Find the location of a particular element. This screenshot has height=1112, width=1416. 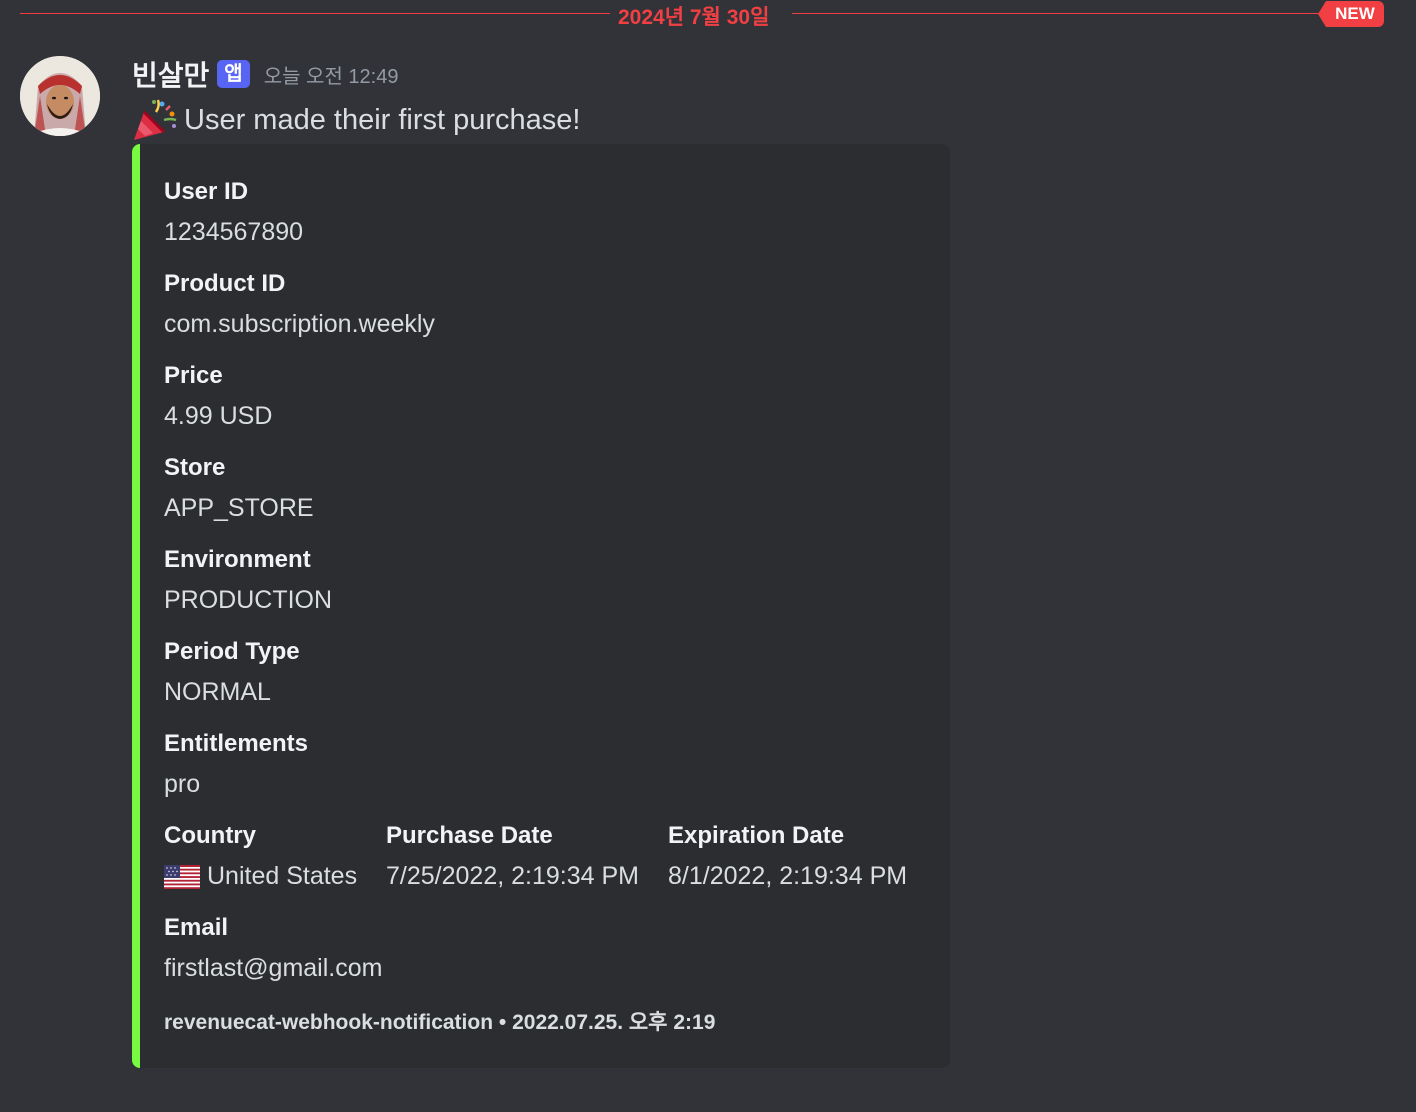

app-tag: 앱 is located at coordinates (233, 74).